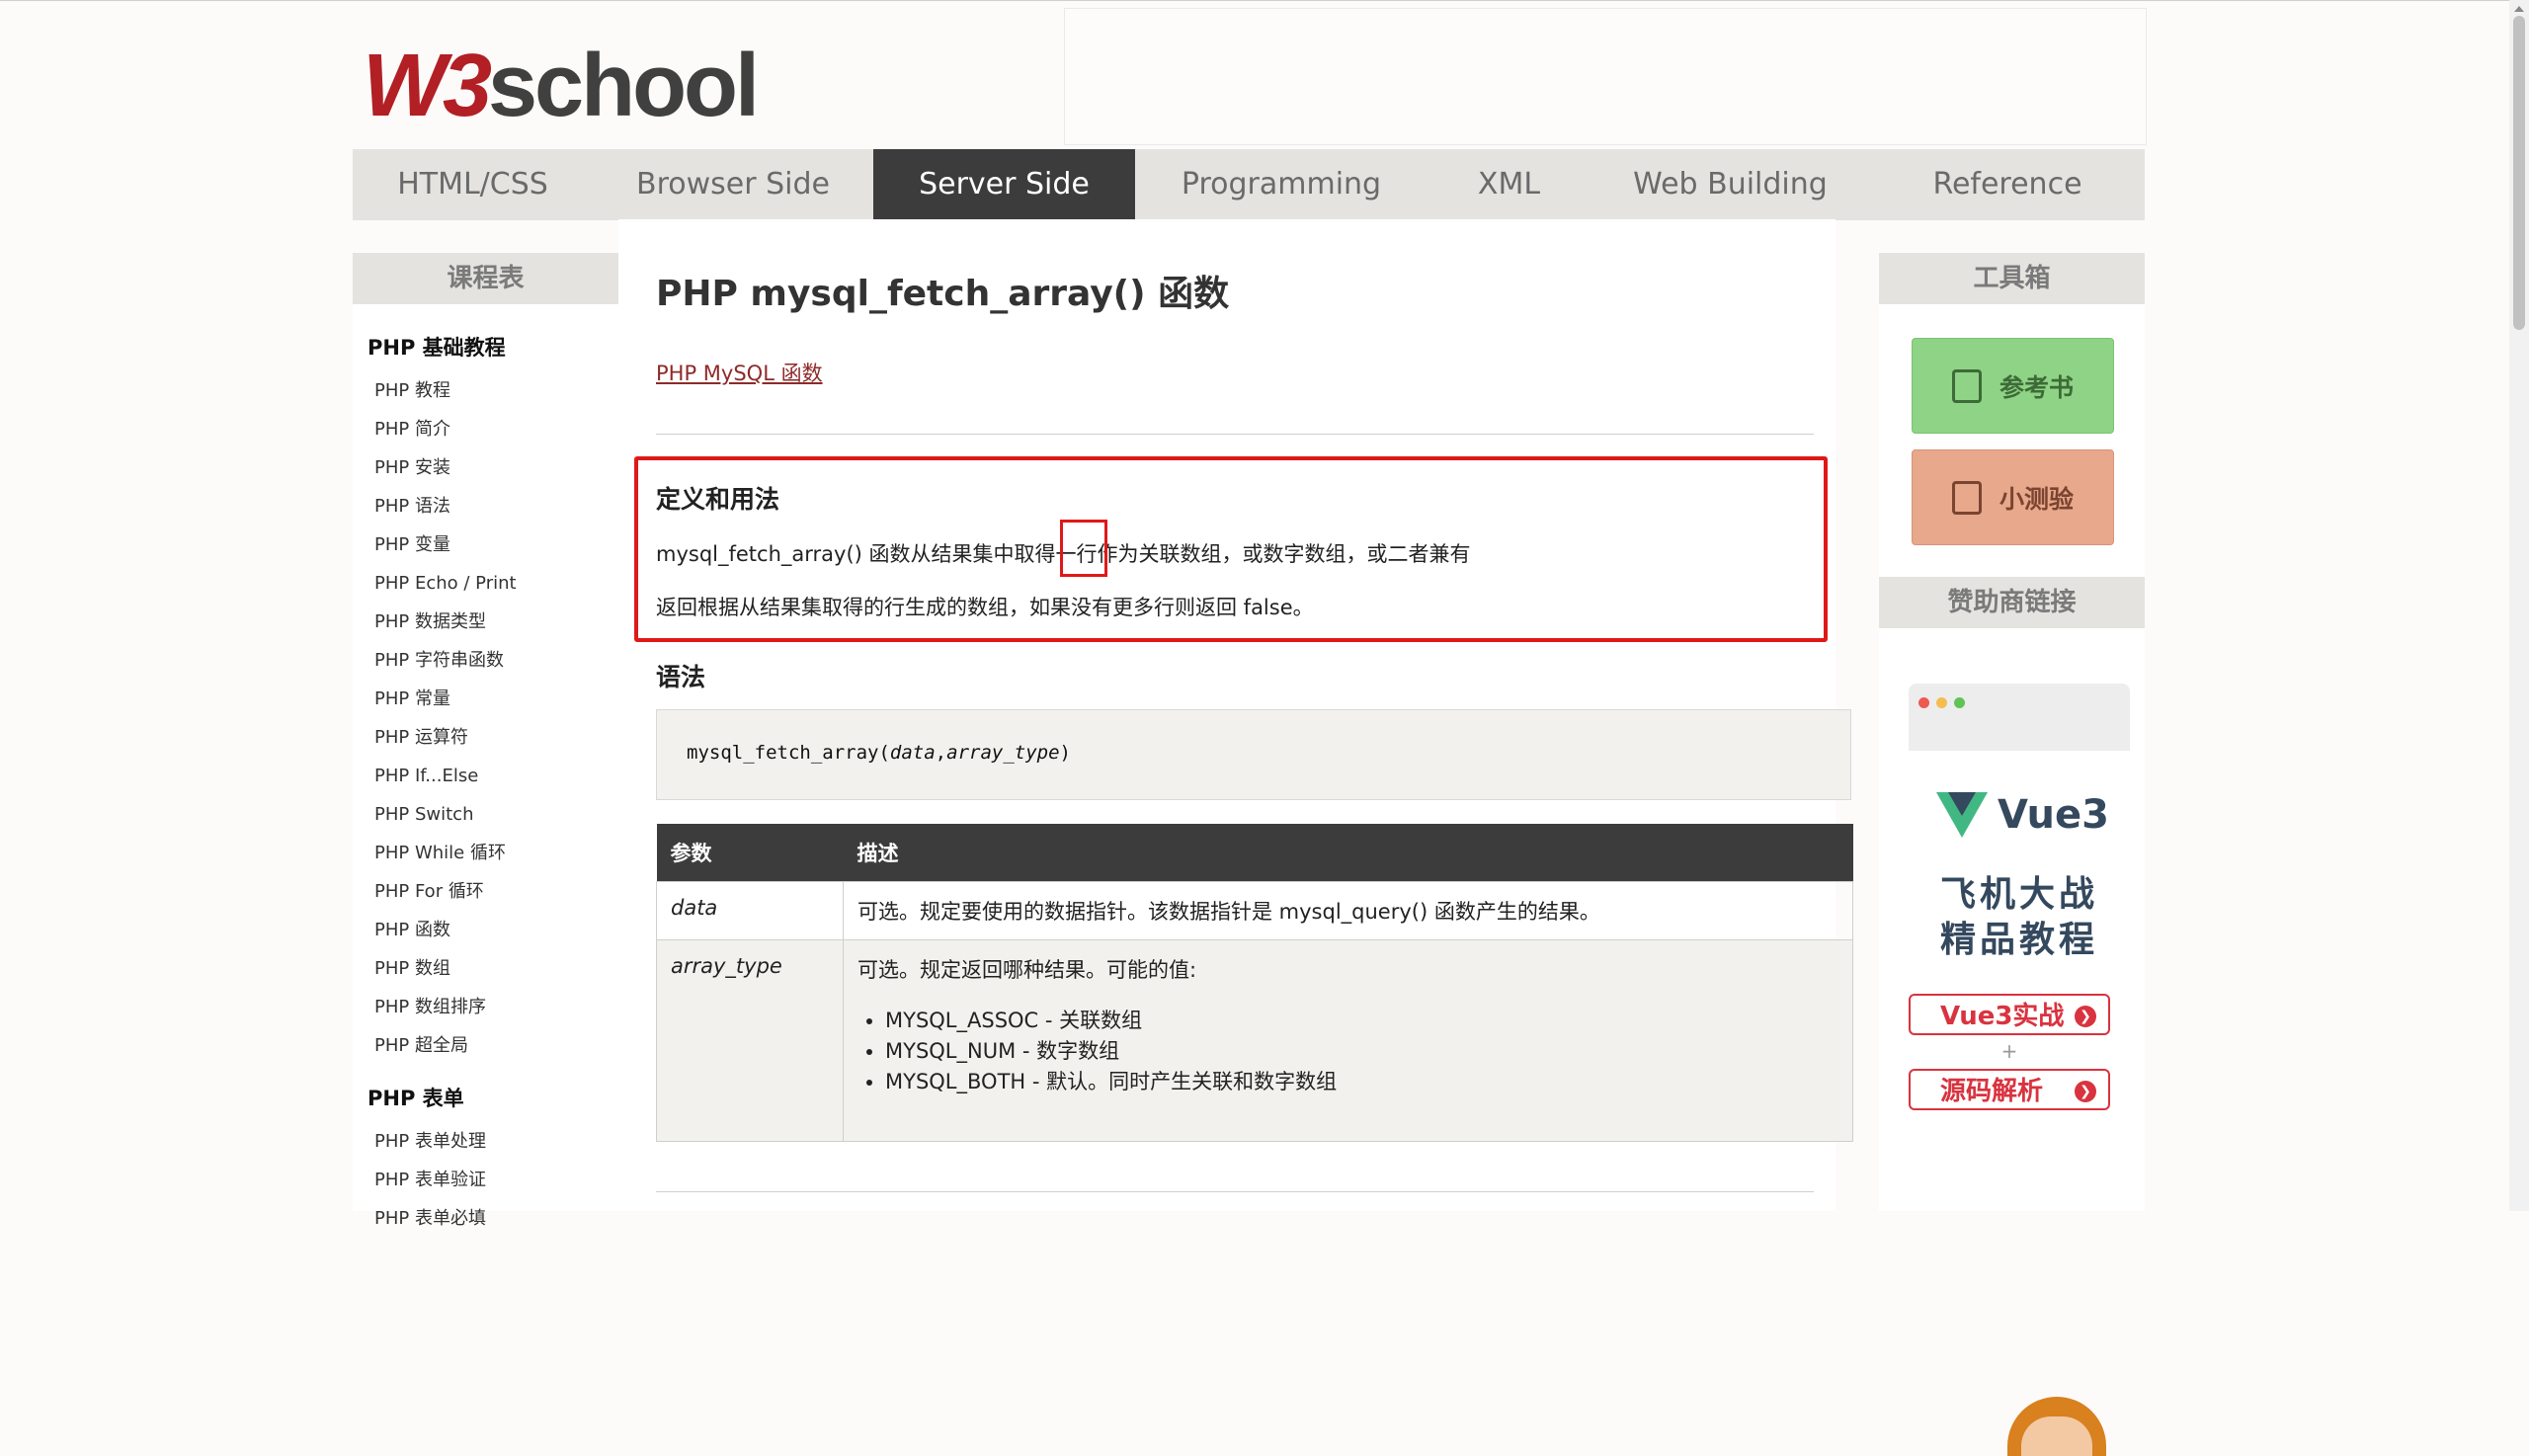  I want to click on col-header-param: 参数, so click(750, 853).